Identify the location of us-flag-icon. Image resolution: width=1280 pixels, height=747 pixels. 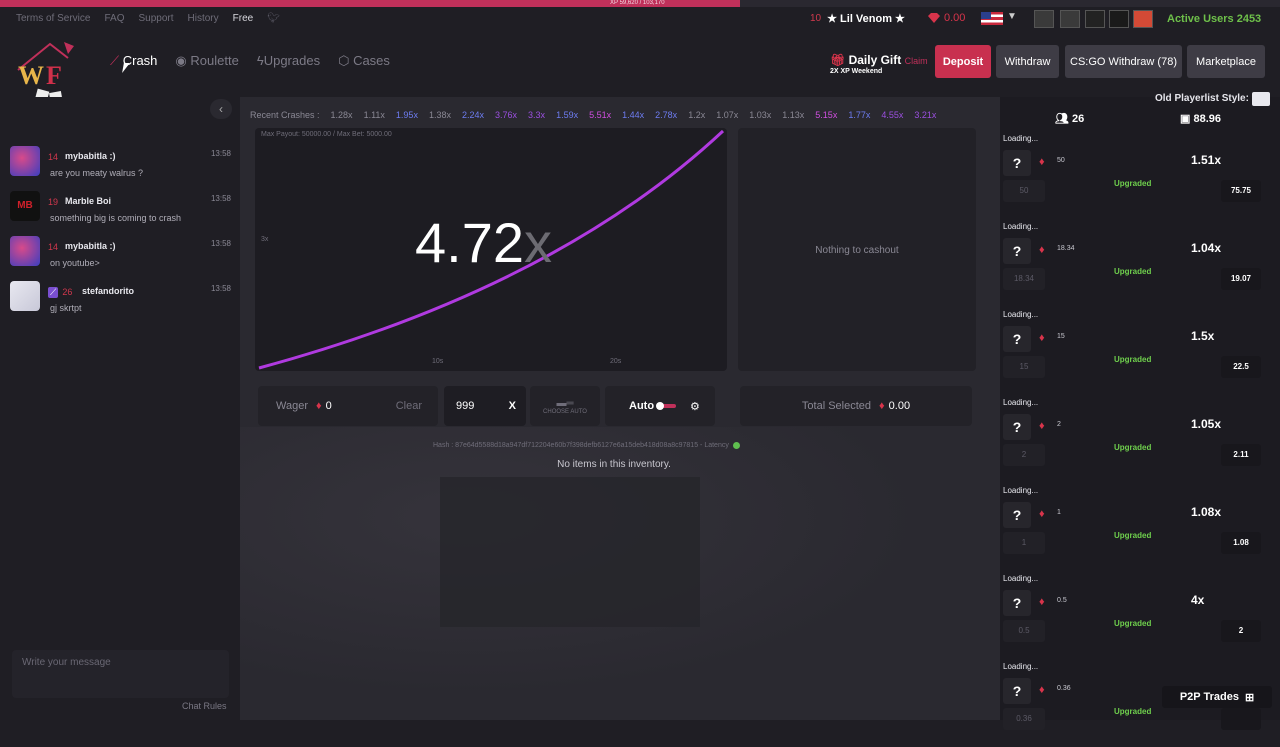
(992, 18).